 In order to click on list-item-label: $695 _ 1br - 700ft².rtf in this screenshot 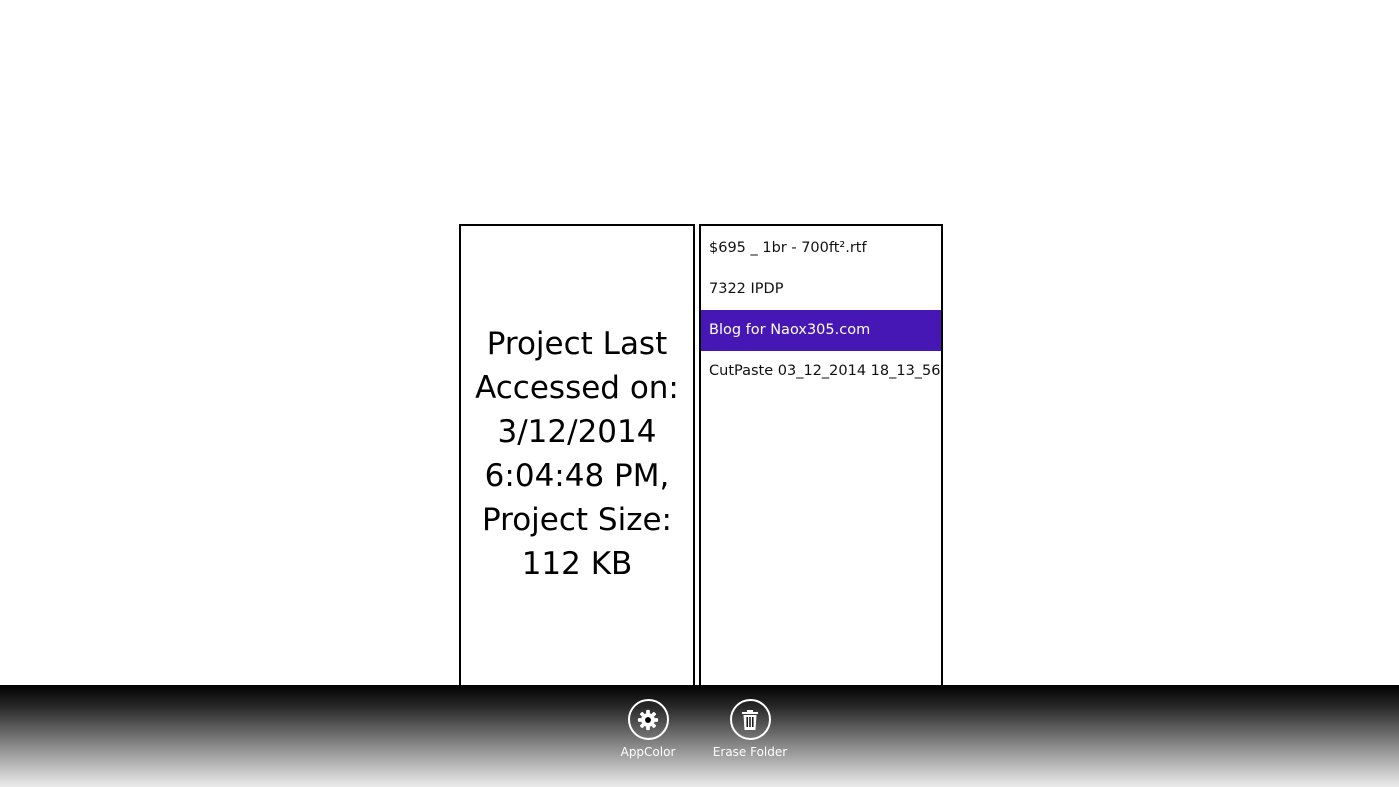, I will do `click(788, 248)`.